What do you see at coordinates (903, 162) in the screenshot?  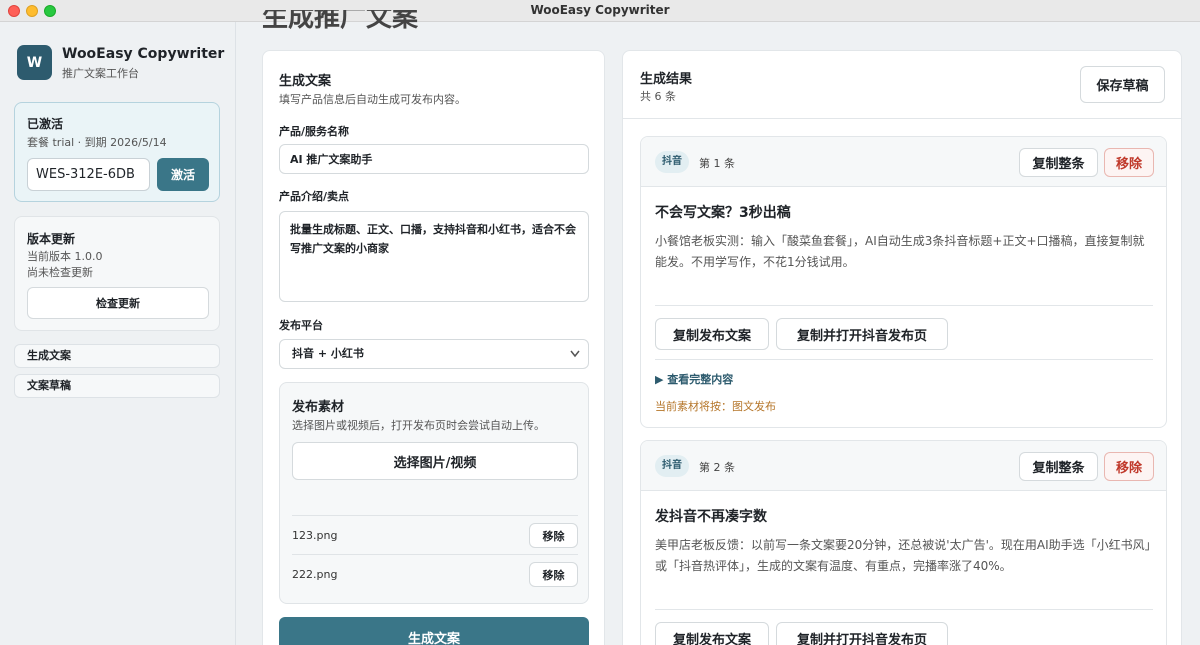 I see `result-card-header: 抖音 第 1 条 复制整条 移除` at bounding box center [903, 162].